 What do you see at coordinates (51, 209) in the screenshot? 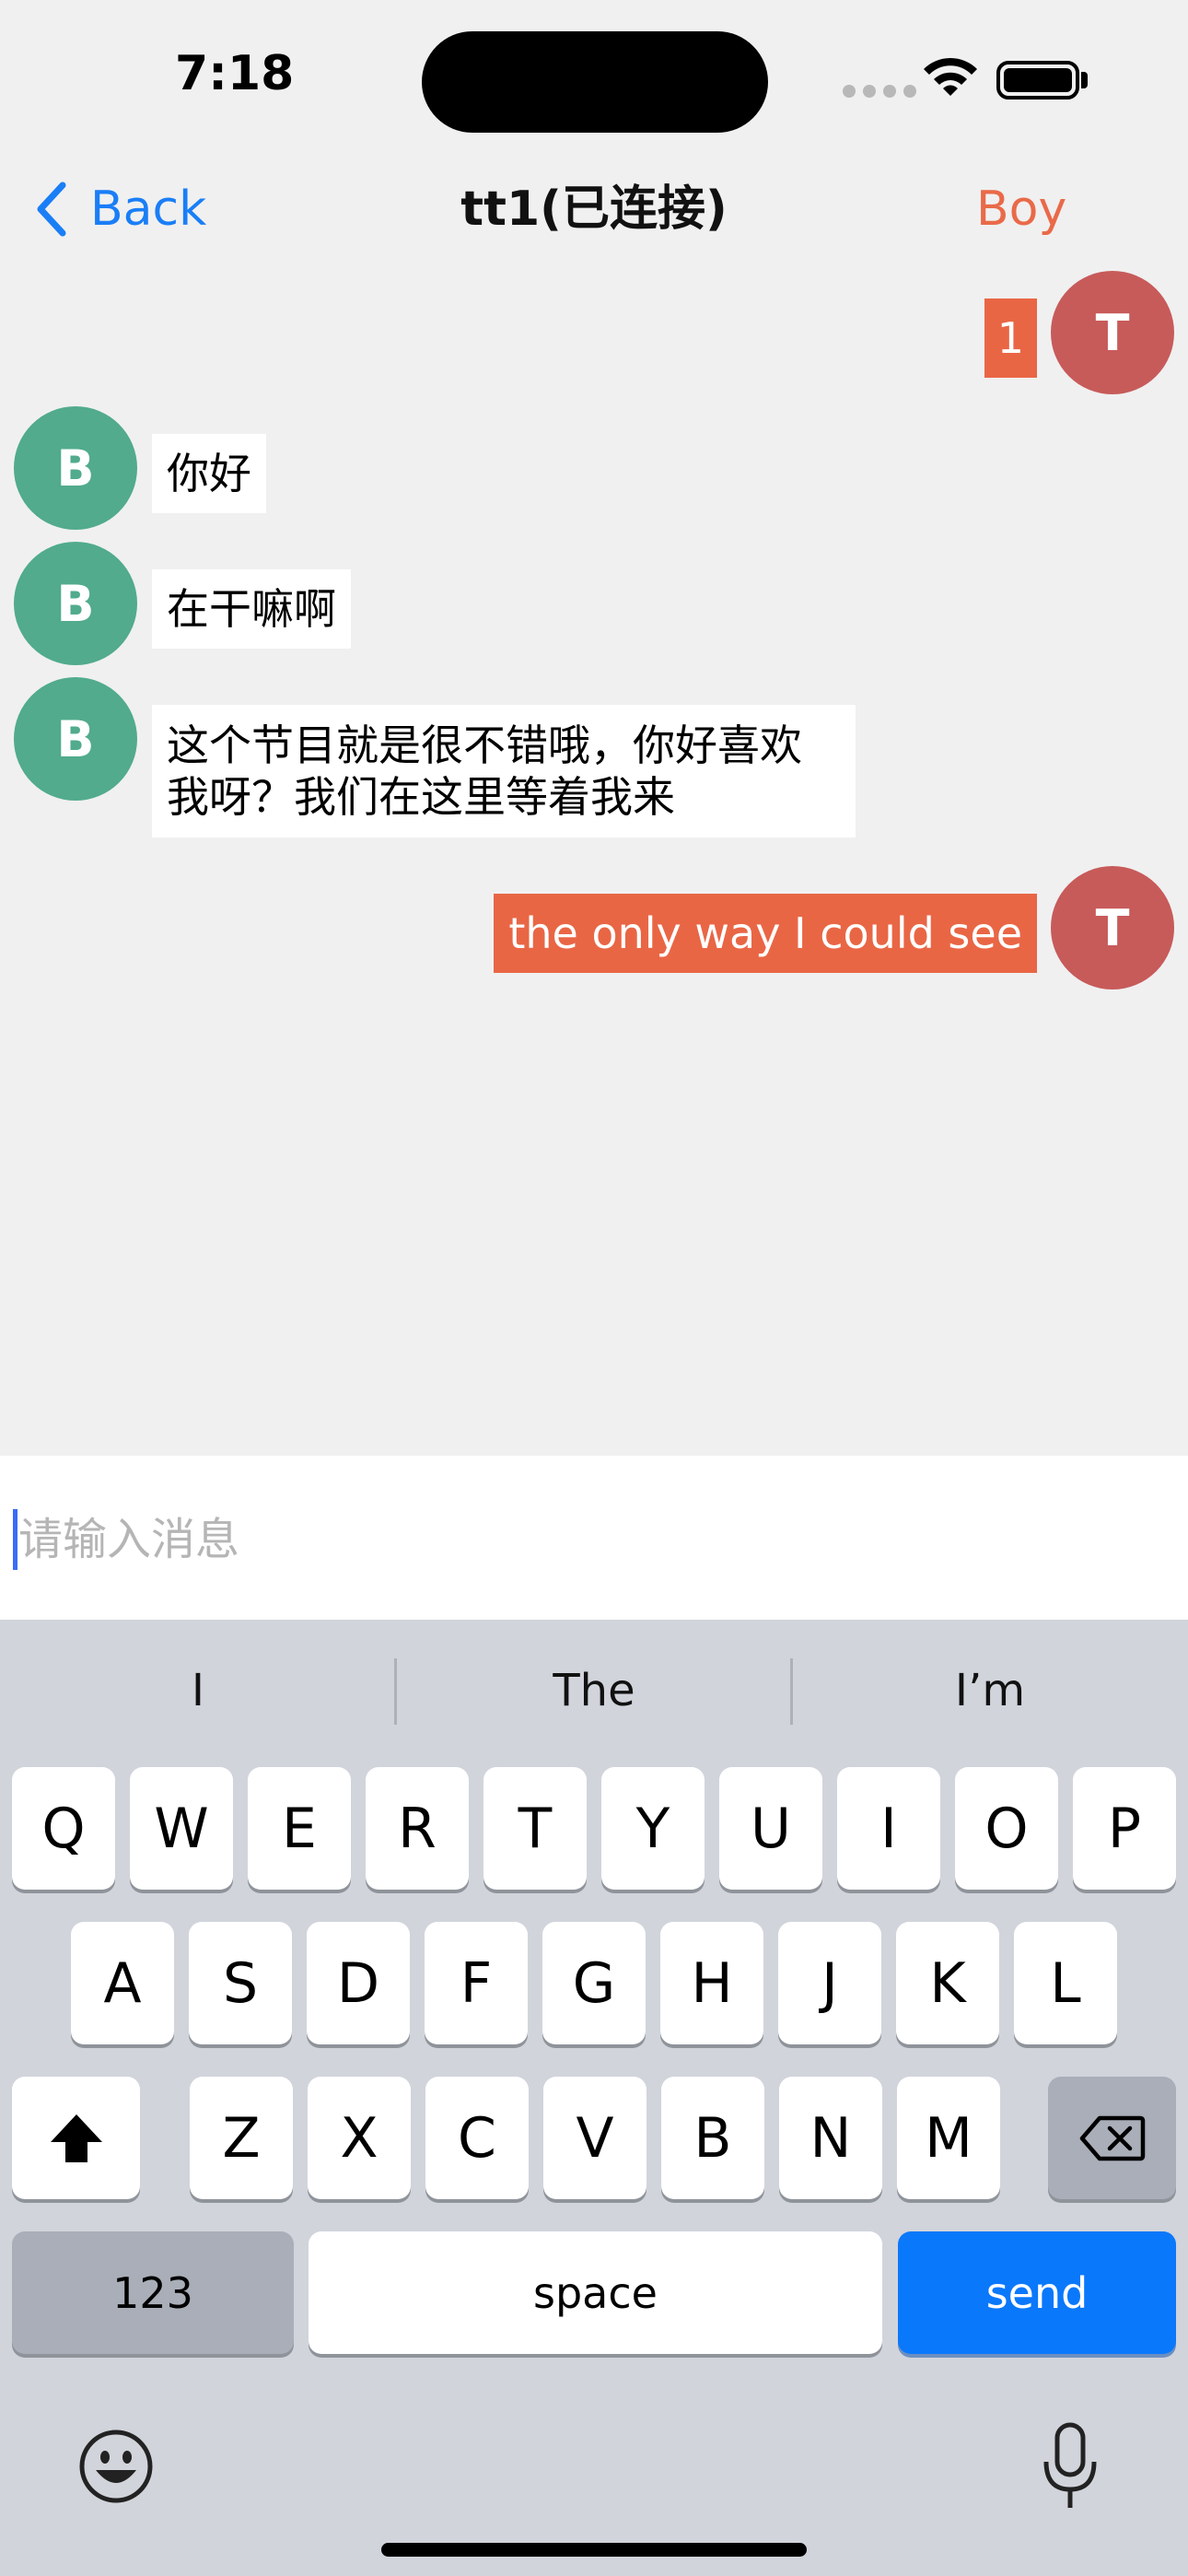
I see `chevron-left-icon` at bounding box center [51, 209].